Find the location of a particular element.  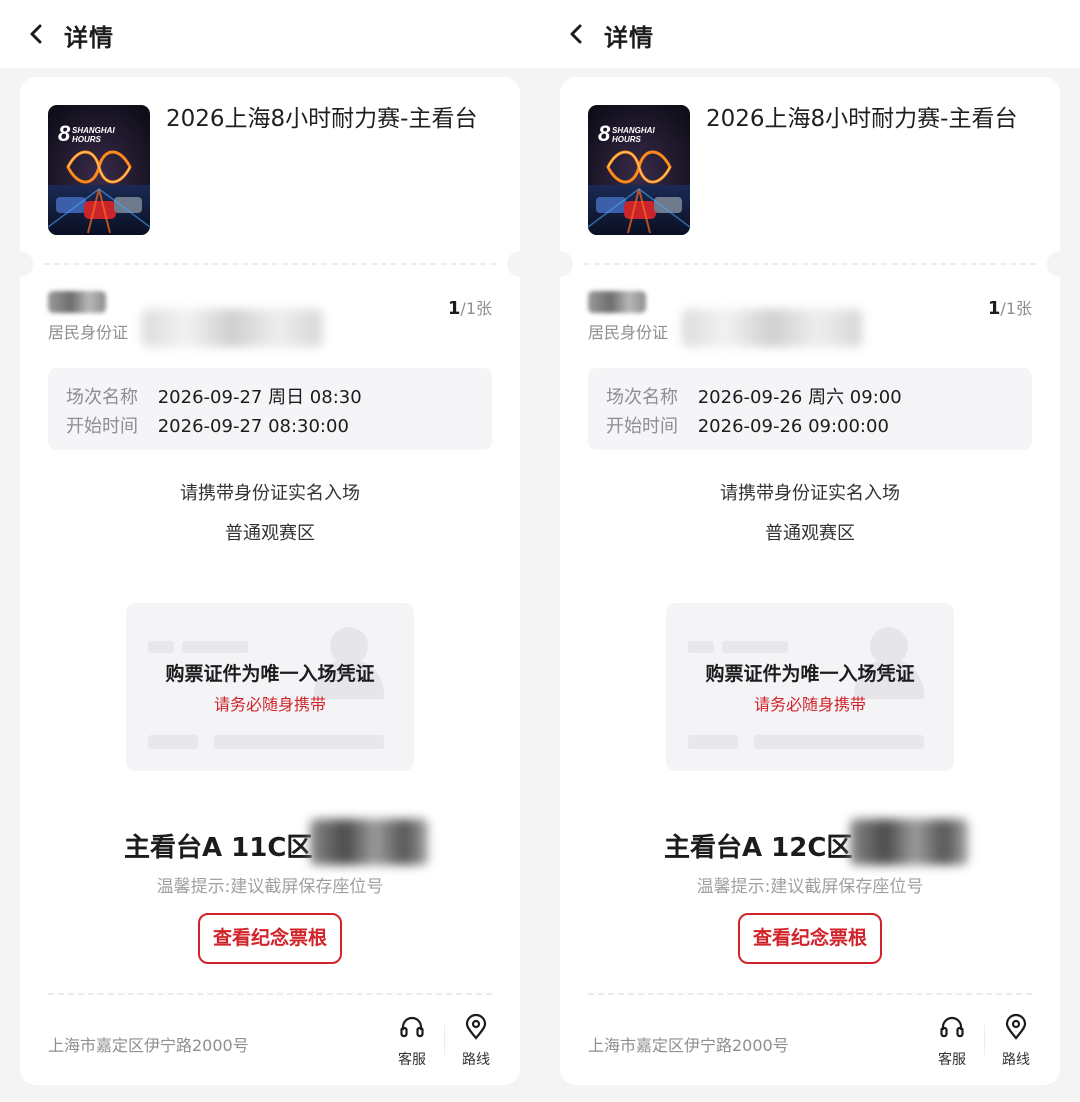

session-name-value: 2026-09-27 周日 08:30 is located at coordinates (259, 397).